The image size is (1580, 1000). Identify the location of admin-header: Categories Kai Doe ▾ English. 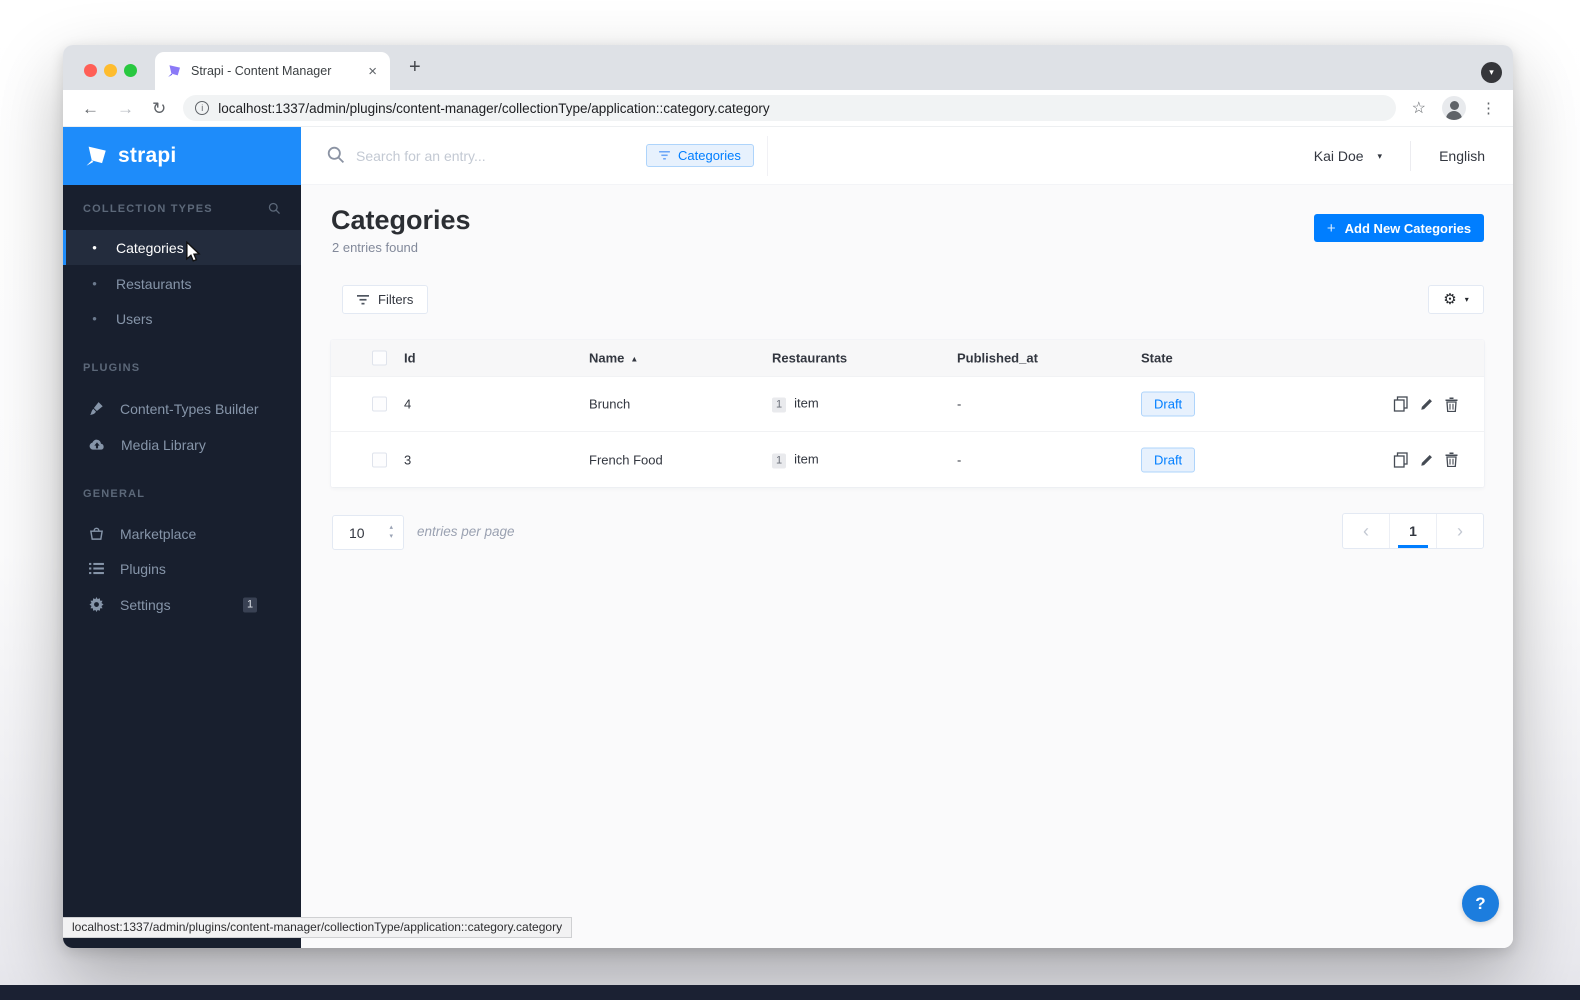
(907, 156).